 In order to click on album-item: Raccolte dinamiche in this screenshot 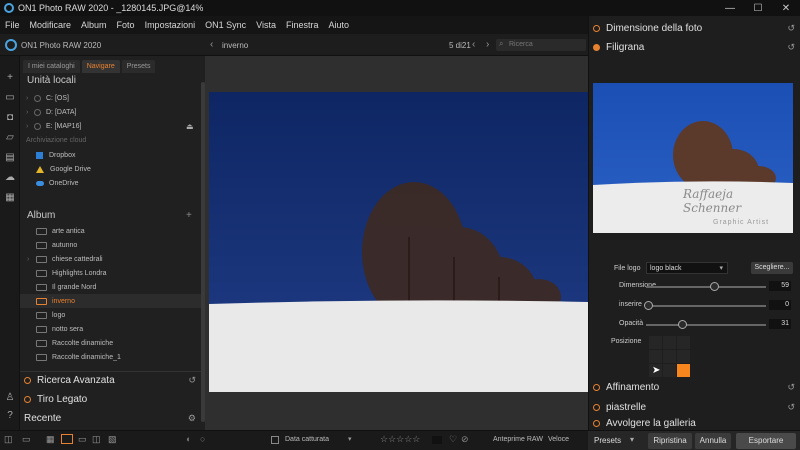, I will do `click(111, 343)`.